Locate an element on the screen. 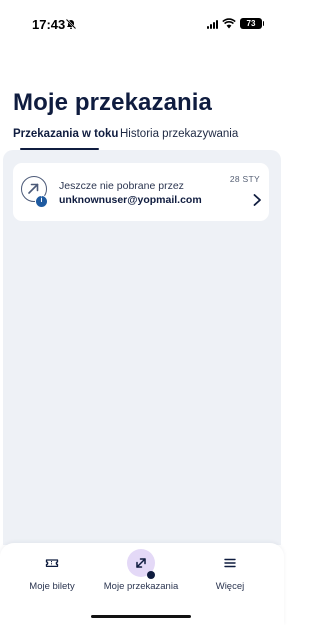  status-bar: 17:43 73 is located at coordinates (142, 22).